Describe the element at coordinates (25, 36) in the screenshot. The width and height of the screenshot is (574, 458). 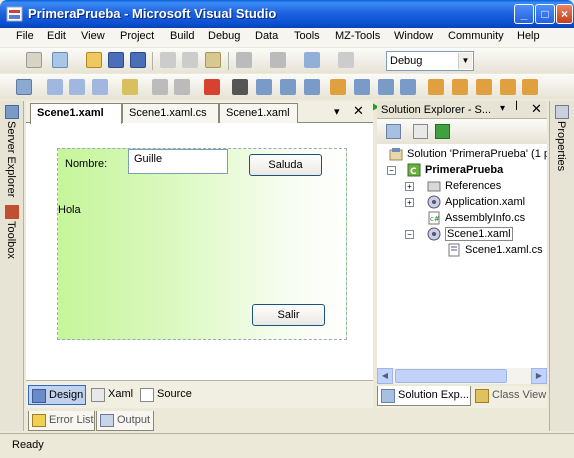
I see `menu-file: File` at that location.